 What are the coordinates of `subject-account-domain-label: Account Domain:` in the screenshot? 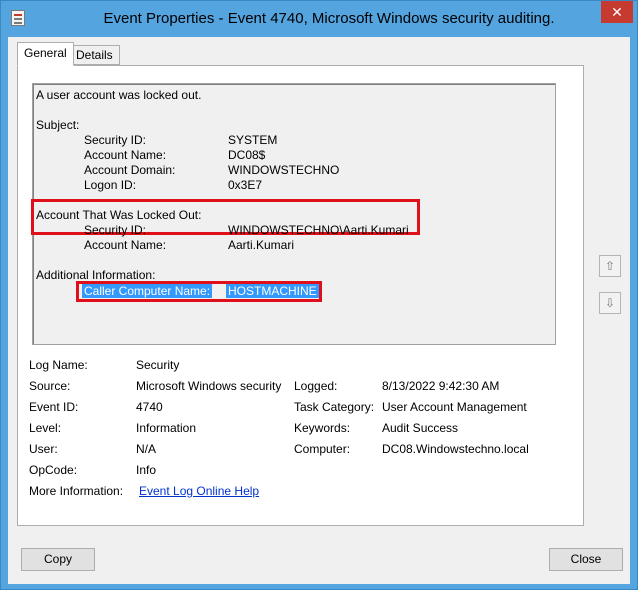 It's located at (130, 170).